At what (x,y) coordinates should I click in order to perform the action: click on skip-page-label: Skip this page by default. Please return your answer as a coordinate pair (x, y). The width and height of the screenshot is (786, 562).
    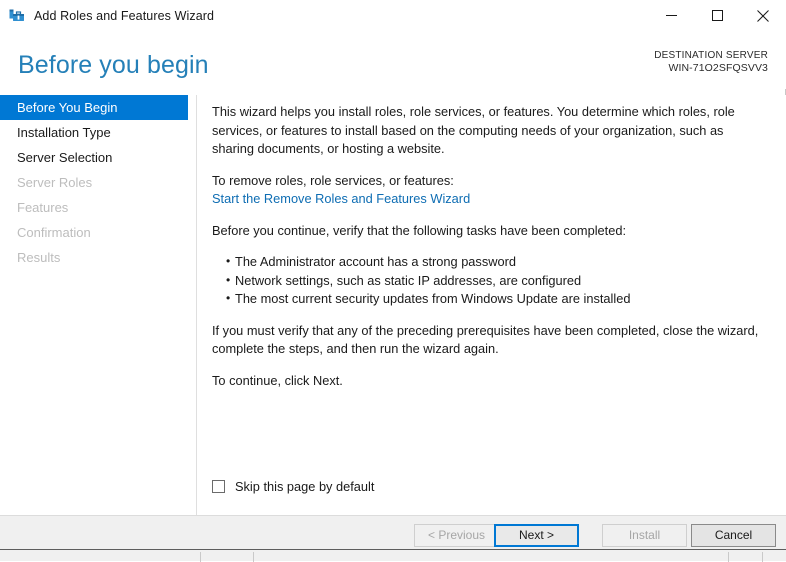
    Looking at the image, I should click on (305, 486).